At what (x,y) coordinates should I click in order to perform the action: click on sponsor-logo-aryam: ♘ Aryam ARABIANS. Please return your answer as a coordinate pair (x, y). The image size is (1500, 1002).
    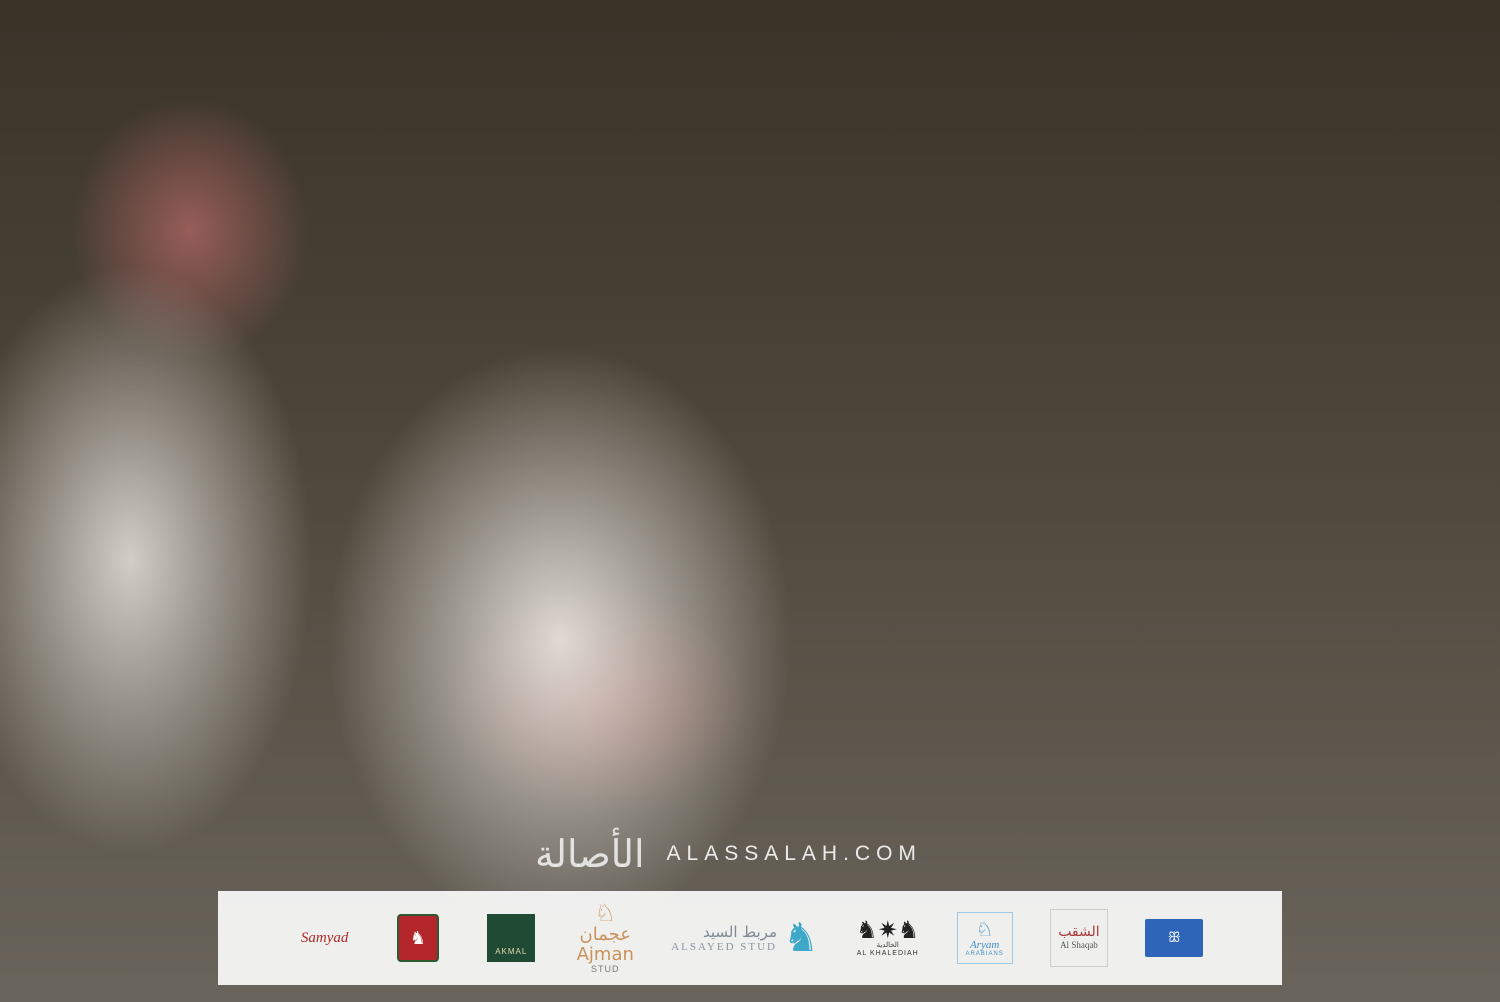
    Looking at the image, I should click on (984, 938).